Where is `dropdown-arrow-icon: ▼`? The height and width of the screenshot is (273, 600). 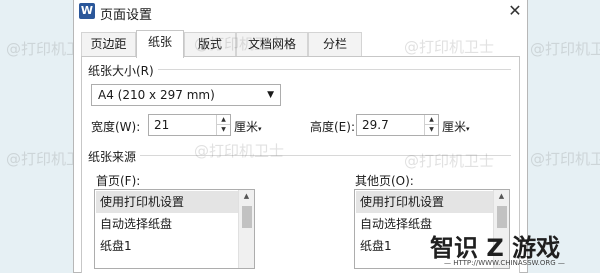 dropdown-arrow-icon: ▼ is located at coordinates (270, 95).